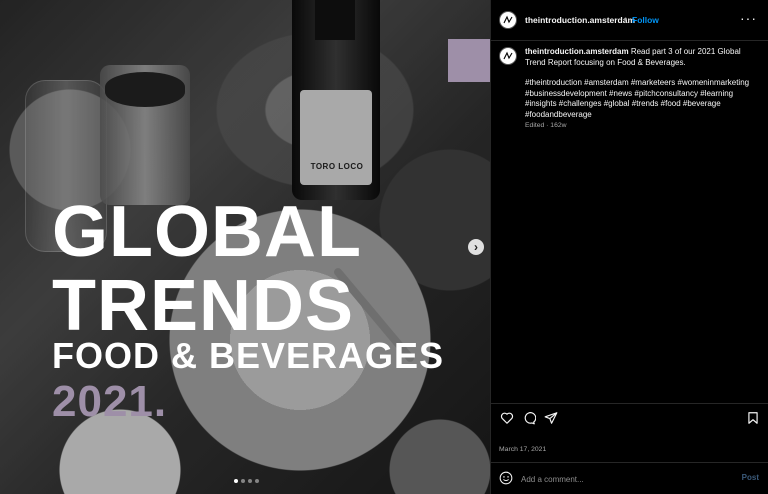 The image size is (768, 494). What do you see at coordinates (469, 60) in the screenshot?
I see `accent-block` at bounding box center [469, 60].